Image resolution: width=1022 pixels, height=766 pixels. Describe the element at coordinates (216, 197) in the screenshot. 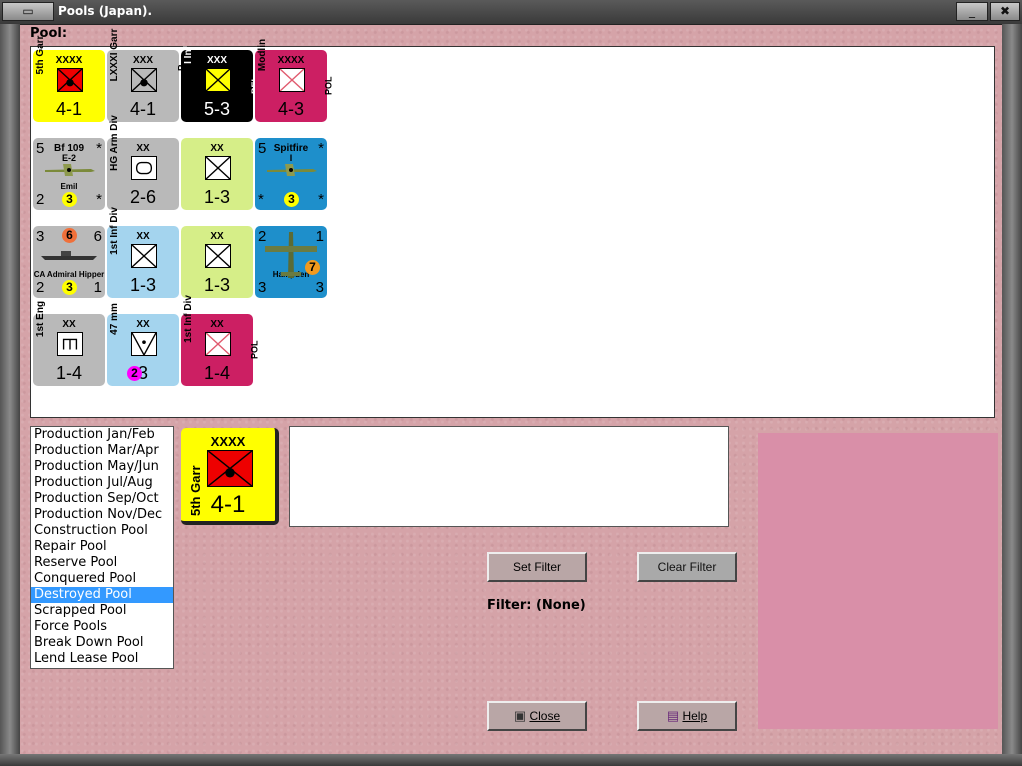

I see `counter-strength: 1-3` at that location.